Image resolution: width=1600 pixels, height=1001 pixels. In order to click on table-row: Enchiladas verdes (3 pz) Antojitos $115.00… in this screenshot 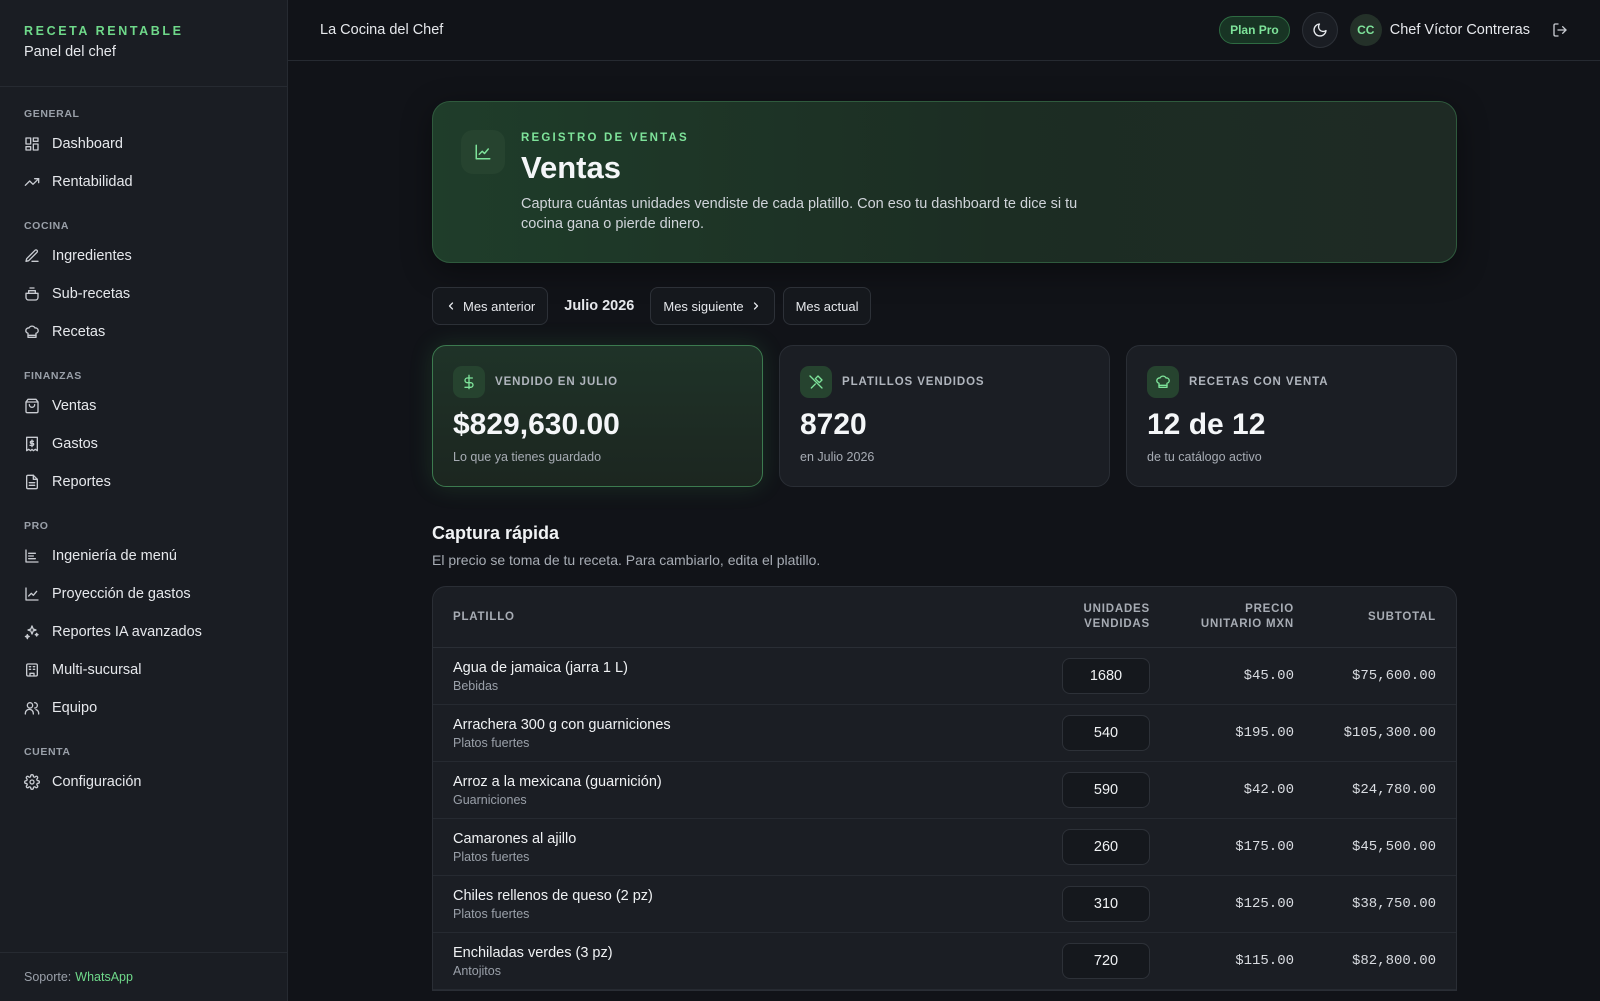, I will do `click(944, 961)`.